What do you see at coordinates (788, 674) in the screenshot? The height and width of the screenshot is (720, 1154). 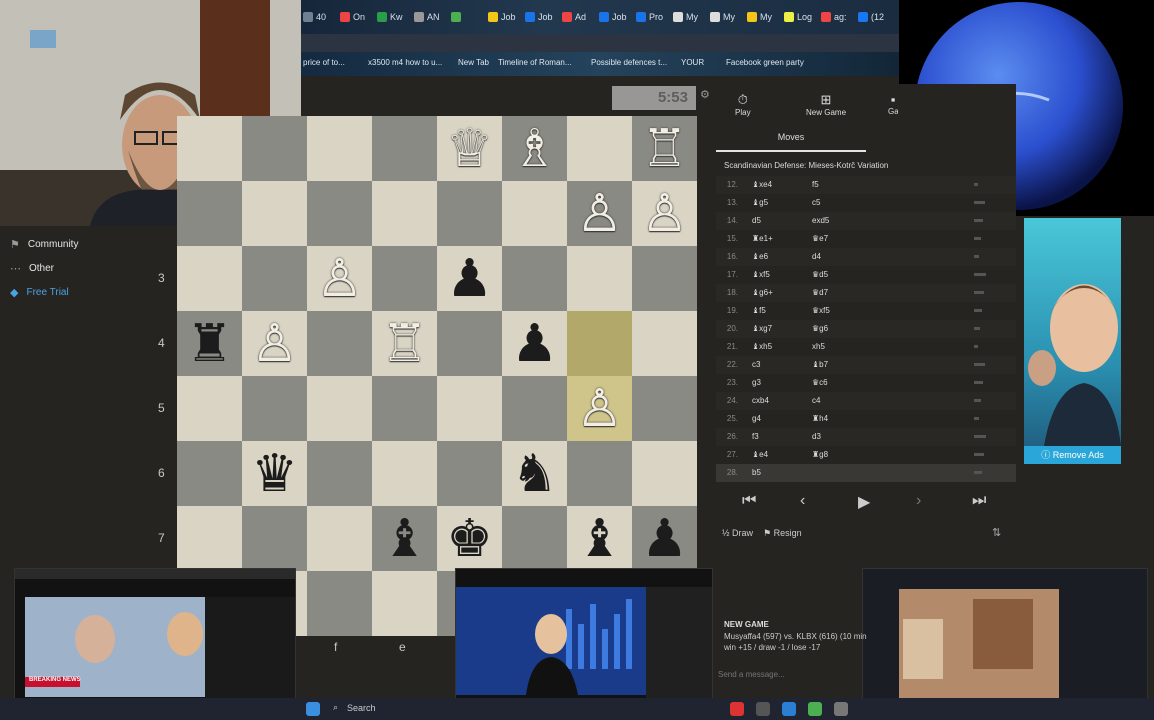 I see `chat-input` at bounding box center [788, 674].